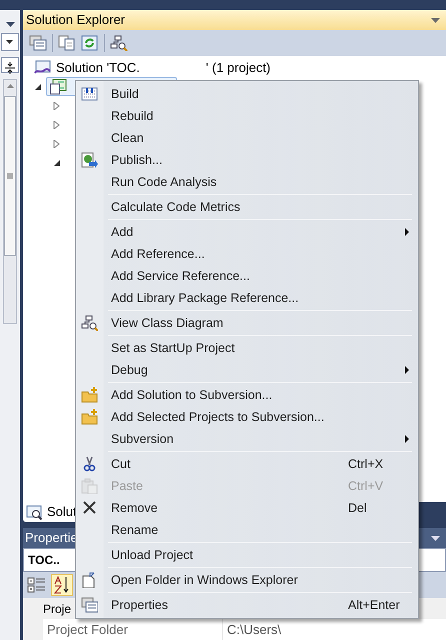  Describe the element at coordinates (357, 508) in the screenshot. I see `shortcut-label: Del` at that location.